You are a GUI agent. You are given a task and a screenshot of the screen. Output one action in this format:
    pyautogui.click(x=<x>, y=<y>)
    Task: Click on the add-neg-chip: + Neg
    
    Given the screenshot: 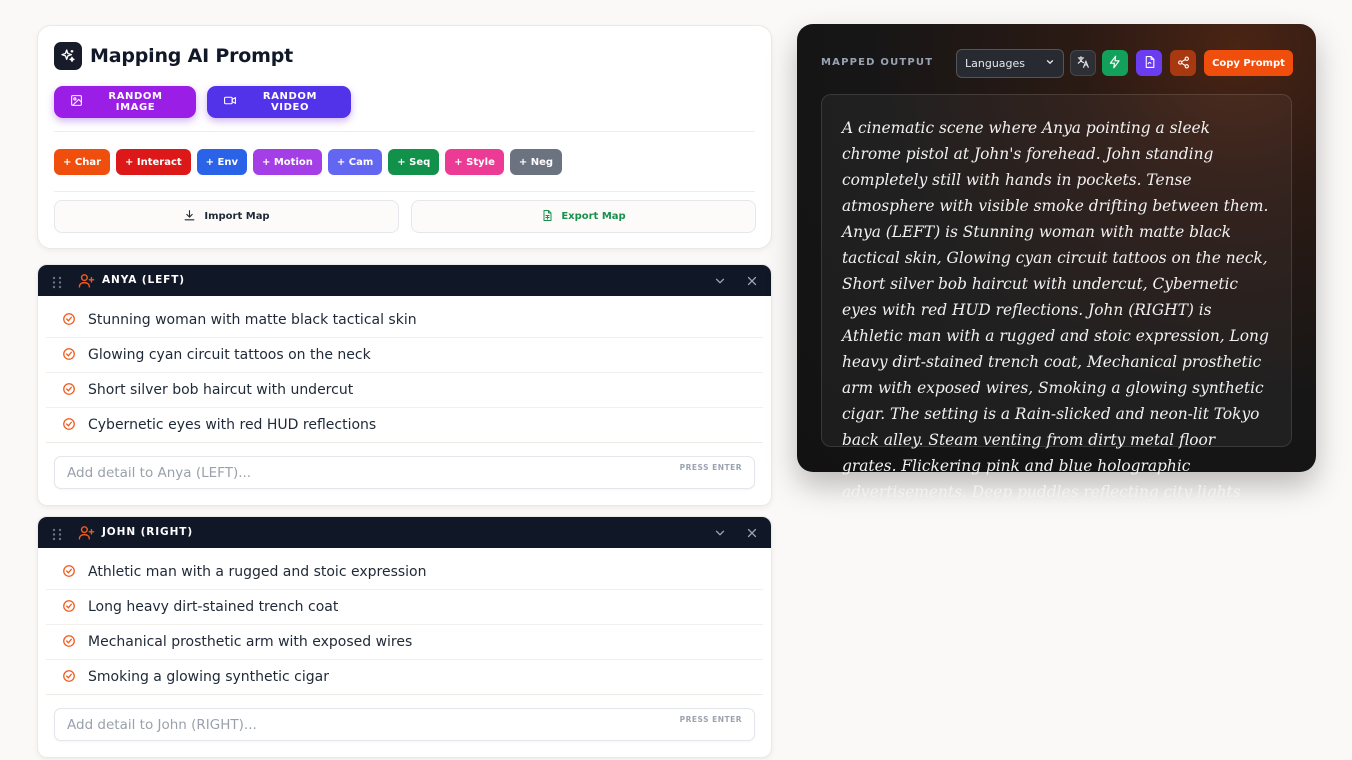 What is the action you would take?
    pyautogui.click(x=536, y=162)
    